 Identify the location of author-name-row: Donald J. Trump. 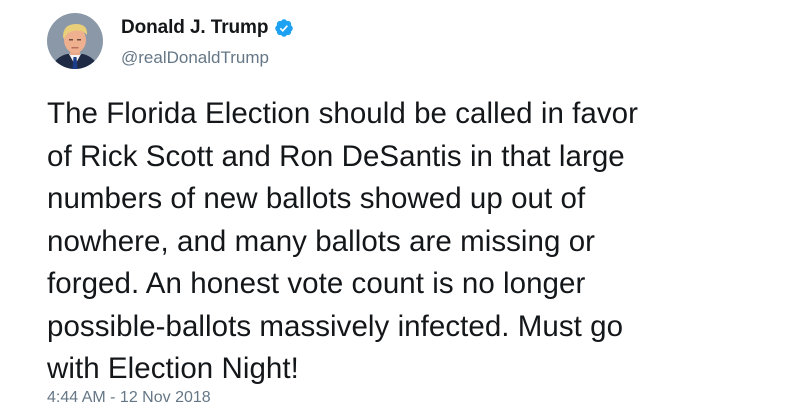
(207, 28).